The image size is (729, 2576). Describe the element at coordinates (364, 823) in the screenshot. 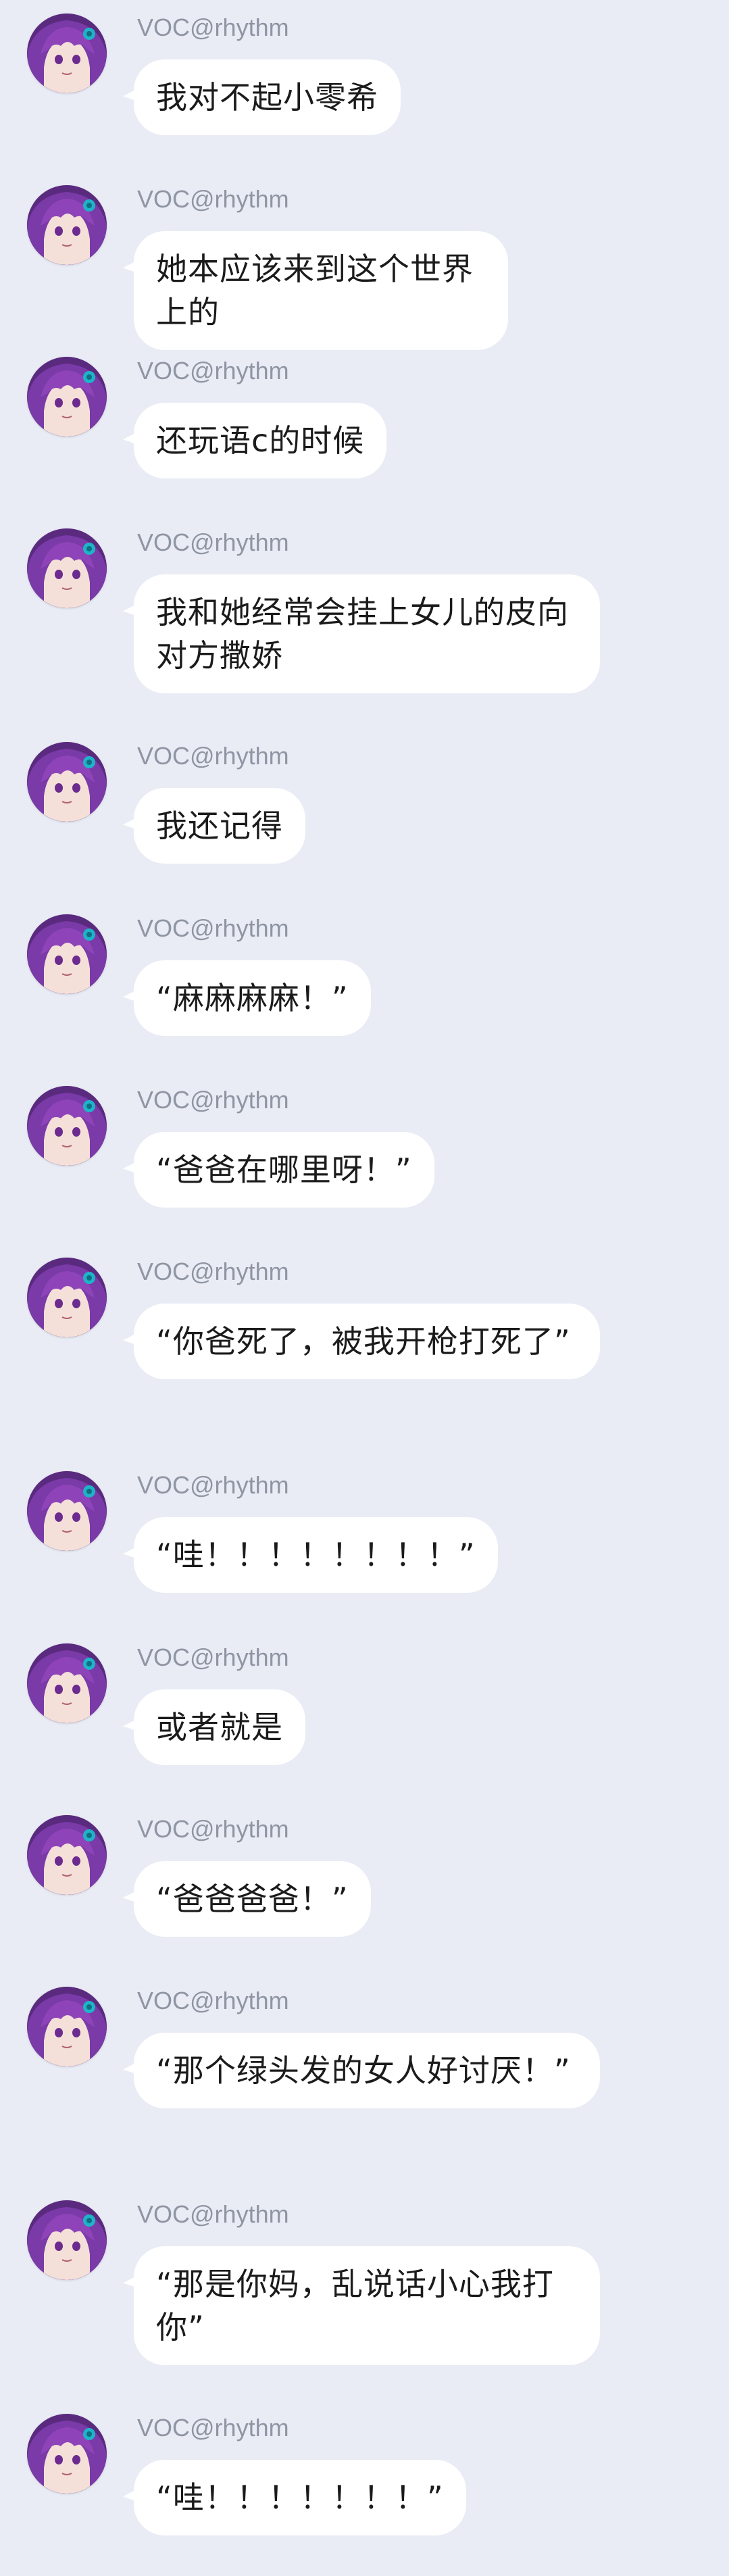

I see `message-row: VOC@rhythm 我还记得` at that location.